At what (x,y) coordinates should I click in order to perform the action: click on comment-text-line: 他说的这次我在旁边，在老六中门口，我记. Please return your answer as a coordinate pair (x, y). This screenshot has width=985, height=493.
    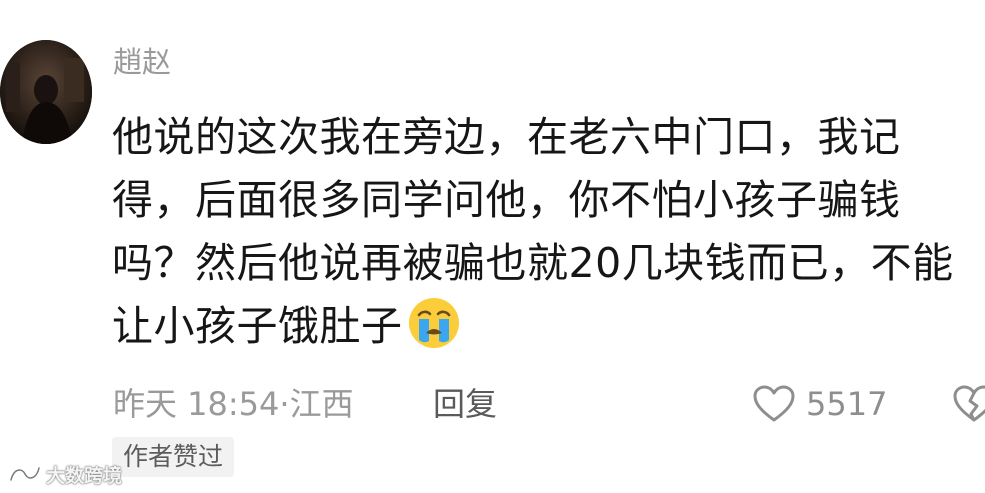
    Looking at the image, I should click on (506, 137).